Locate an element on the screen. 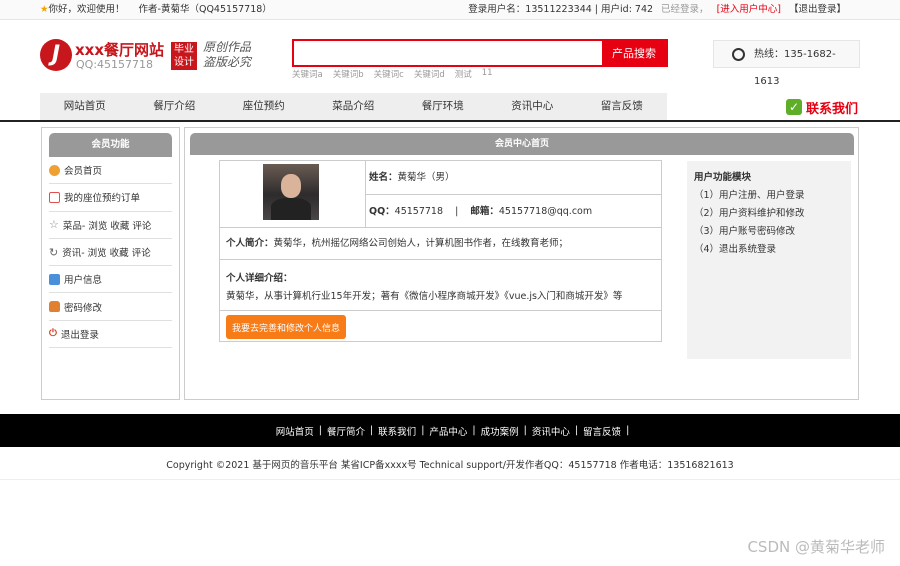  footer-link: 资讯中心 is located at coordinates (551, 431).